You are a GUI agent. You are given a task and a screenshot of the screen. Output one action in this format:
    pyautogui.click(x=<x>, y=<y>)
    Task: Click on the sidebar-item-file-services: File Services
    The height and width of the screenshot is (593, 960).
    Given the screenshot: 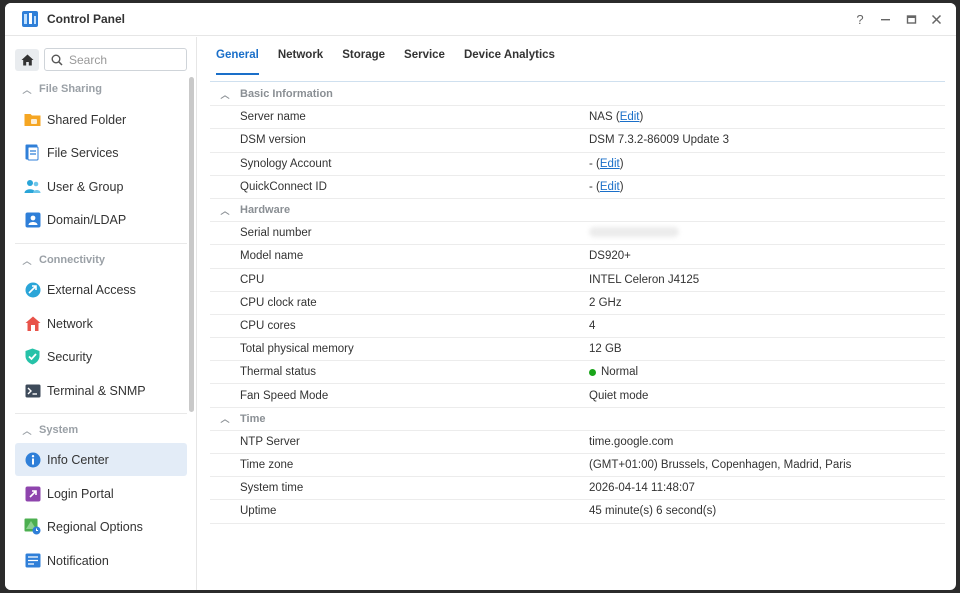 What is the action you would take?
    pyautogui.click(x=101, y=152)
    